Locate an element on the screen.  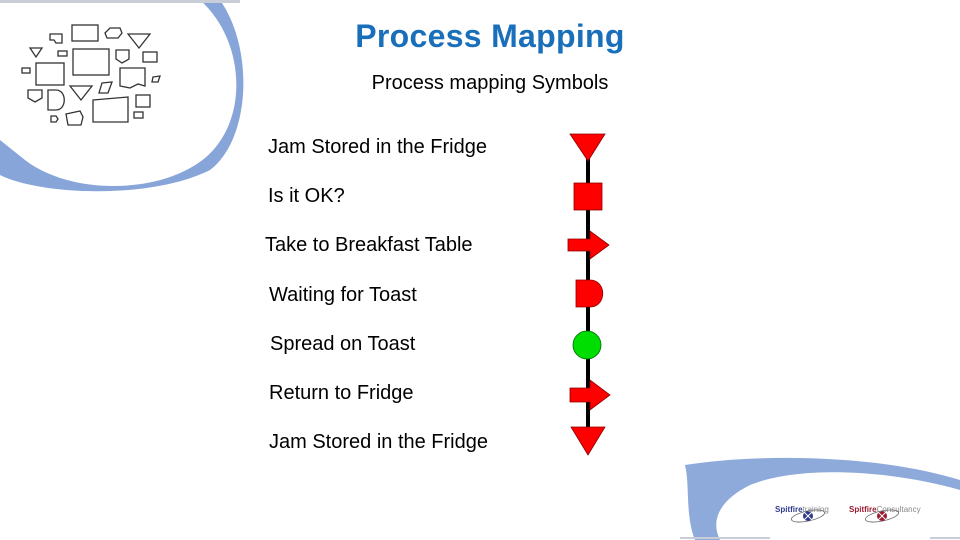
operation-circle-icon is located at coordinates (587, 345).